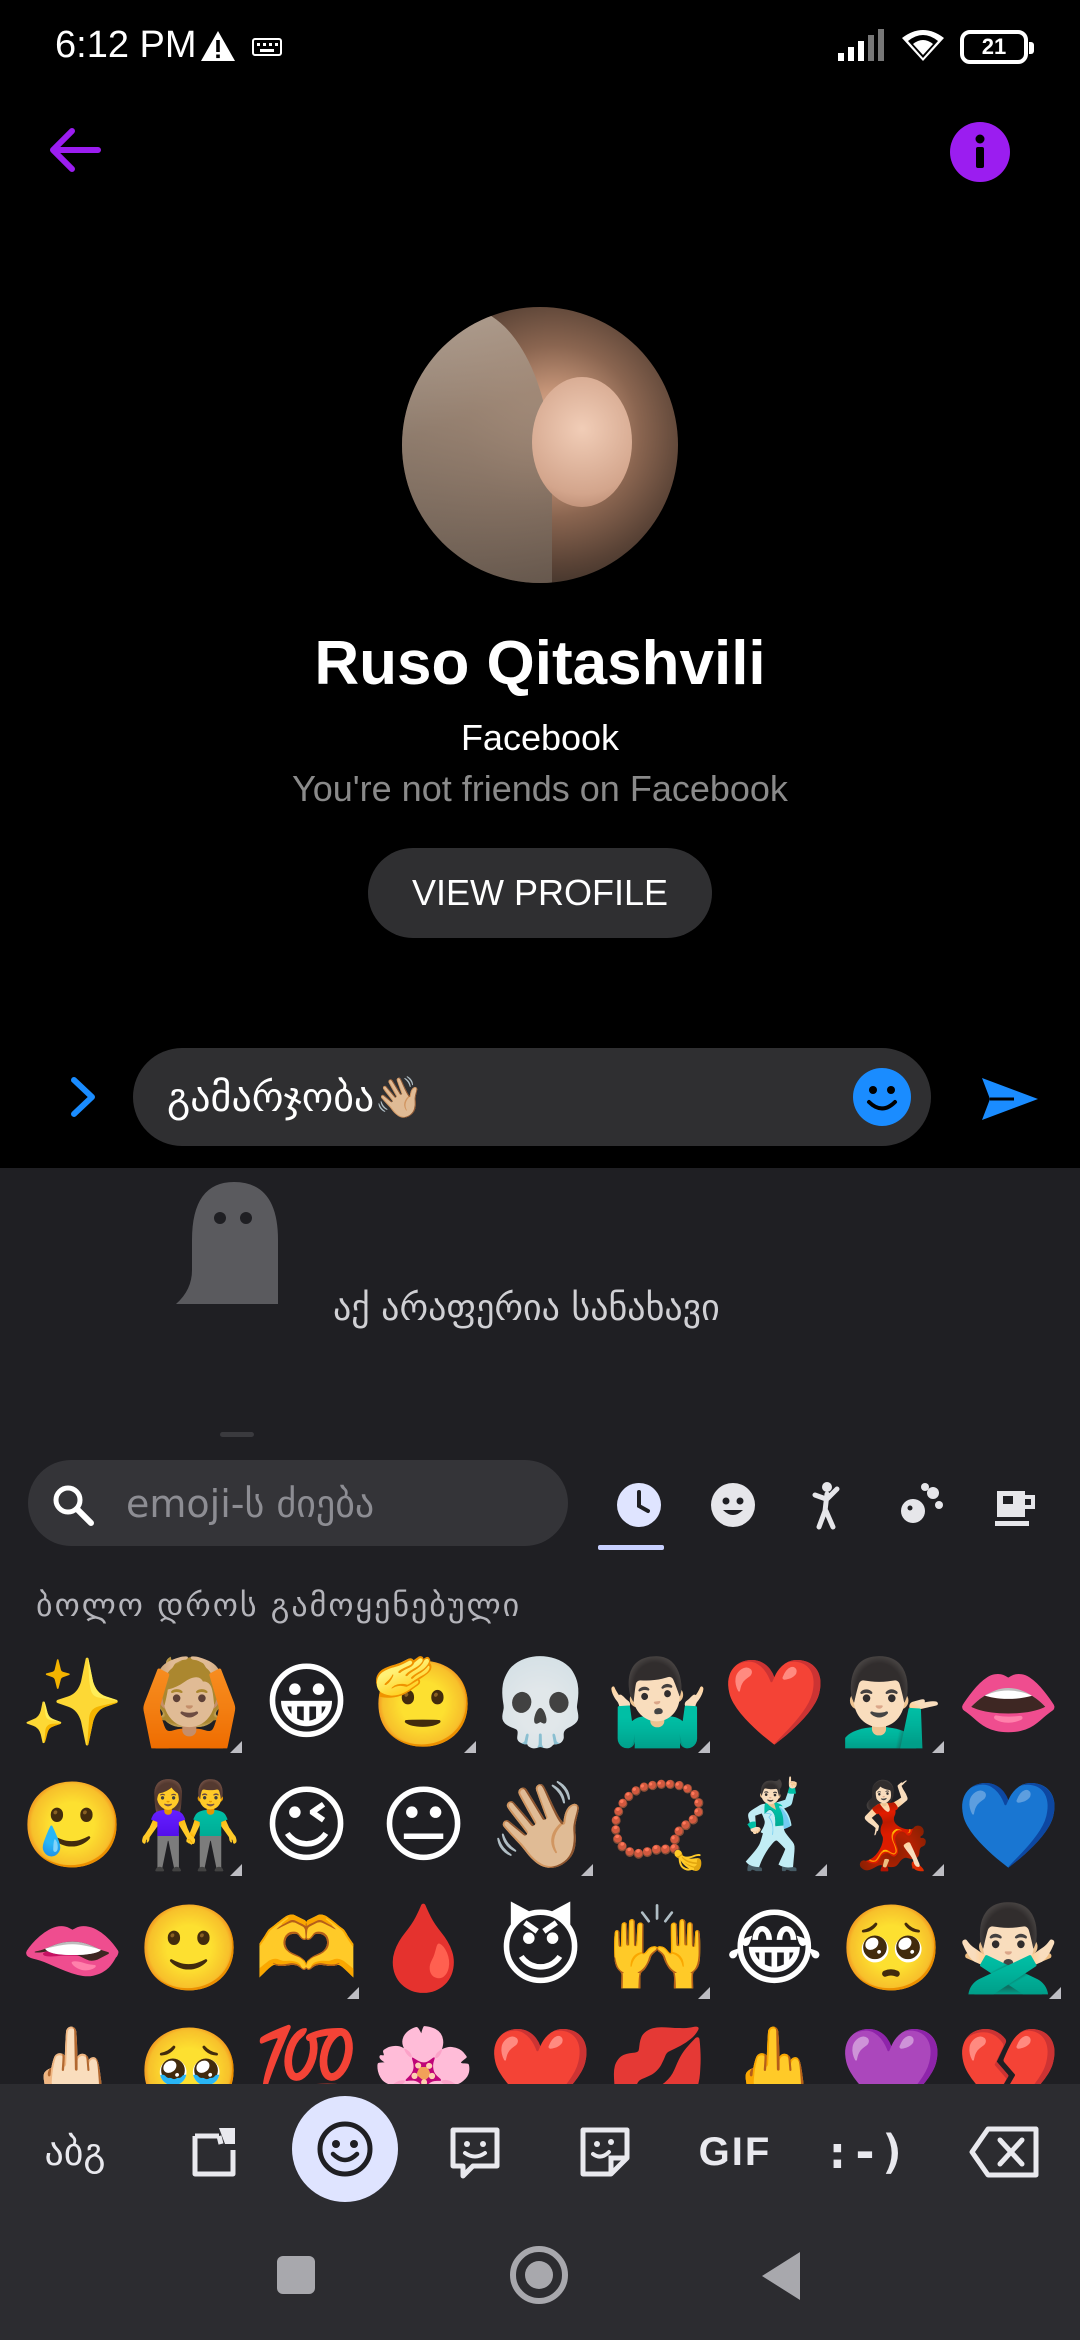  What do you see at coordinates (306, 1947) in the screenshot?
I see `emoji-key: 🫶` at bounding box center [306, 1947].